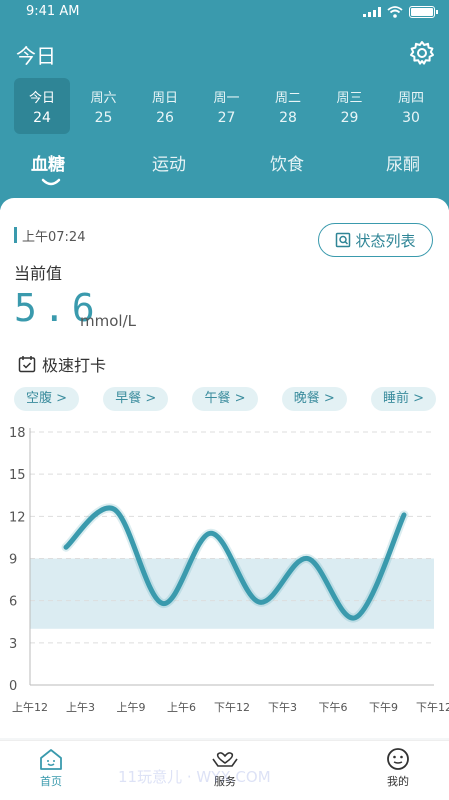 This screenshot has width=449, height=800. Describe the element at coordinates (13, 560) in the screenshot. I see `y-tick-label: 9` at that location.